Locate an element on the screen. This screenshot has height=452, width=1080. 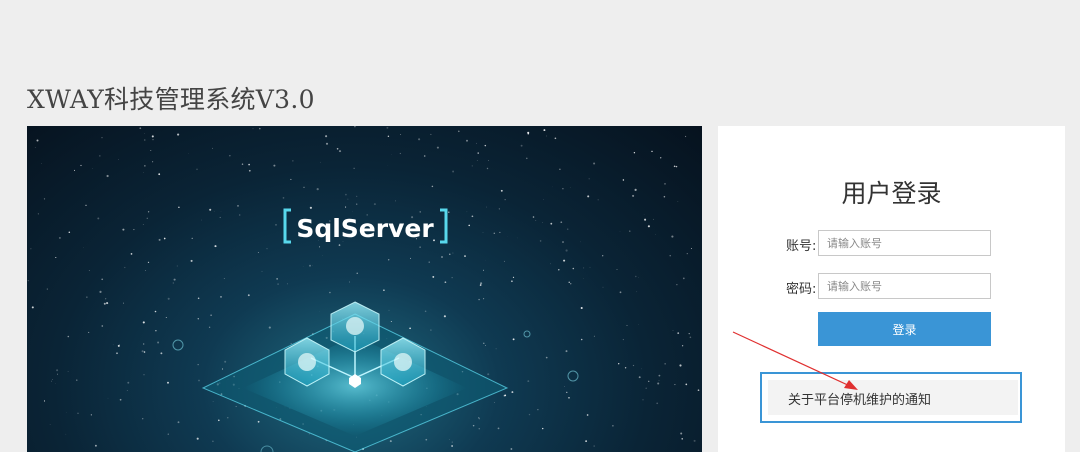
account-row: 账号: is located at coordinates (891, 243).